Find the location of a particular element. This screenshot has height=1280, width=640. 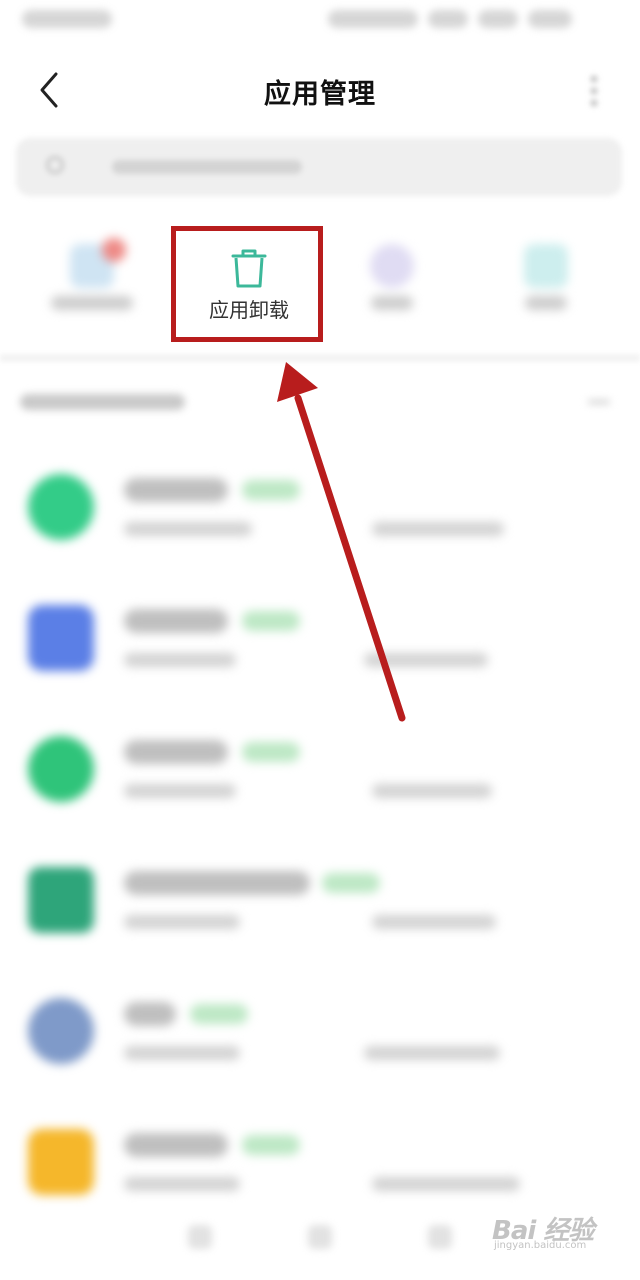

search-placeholder is located at coordinates (207, 167).